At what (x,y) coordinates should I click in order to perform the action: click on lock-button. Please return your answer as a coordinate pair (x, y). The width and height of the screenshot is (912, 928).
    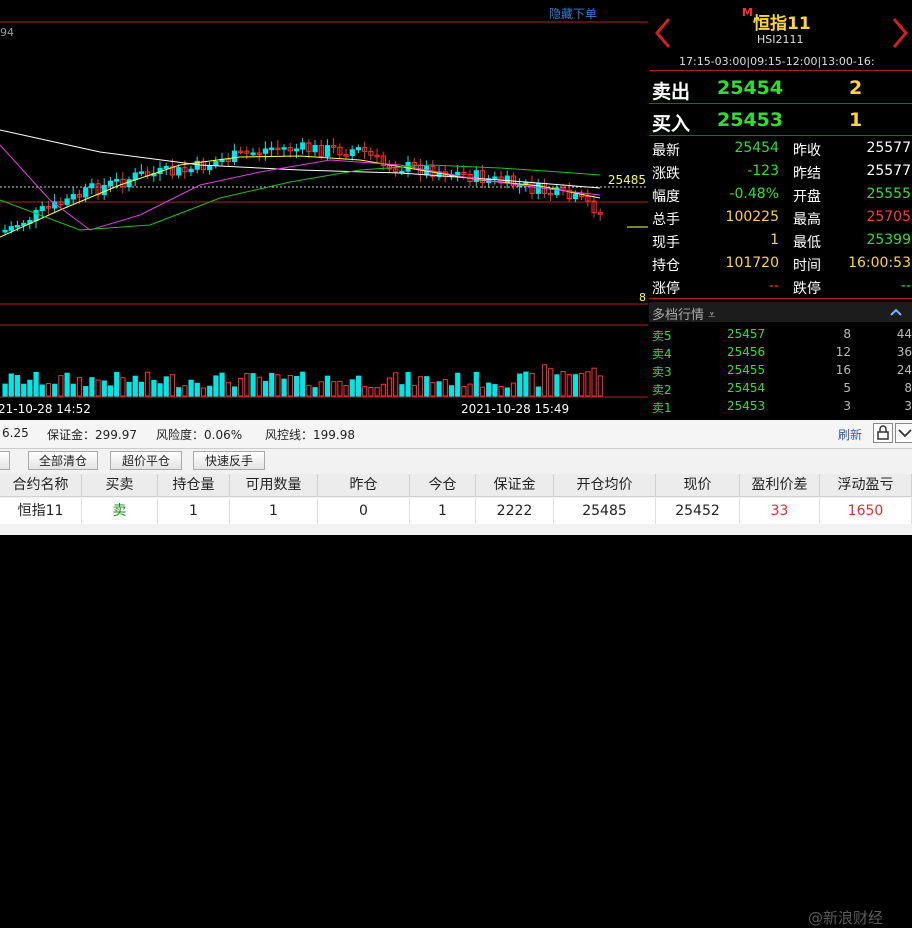
    Looking at the image, I should click on (883, 433).